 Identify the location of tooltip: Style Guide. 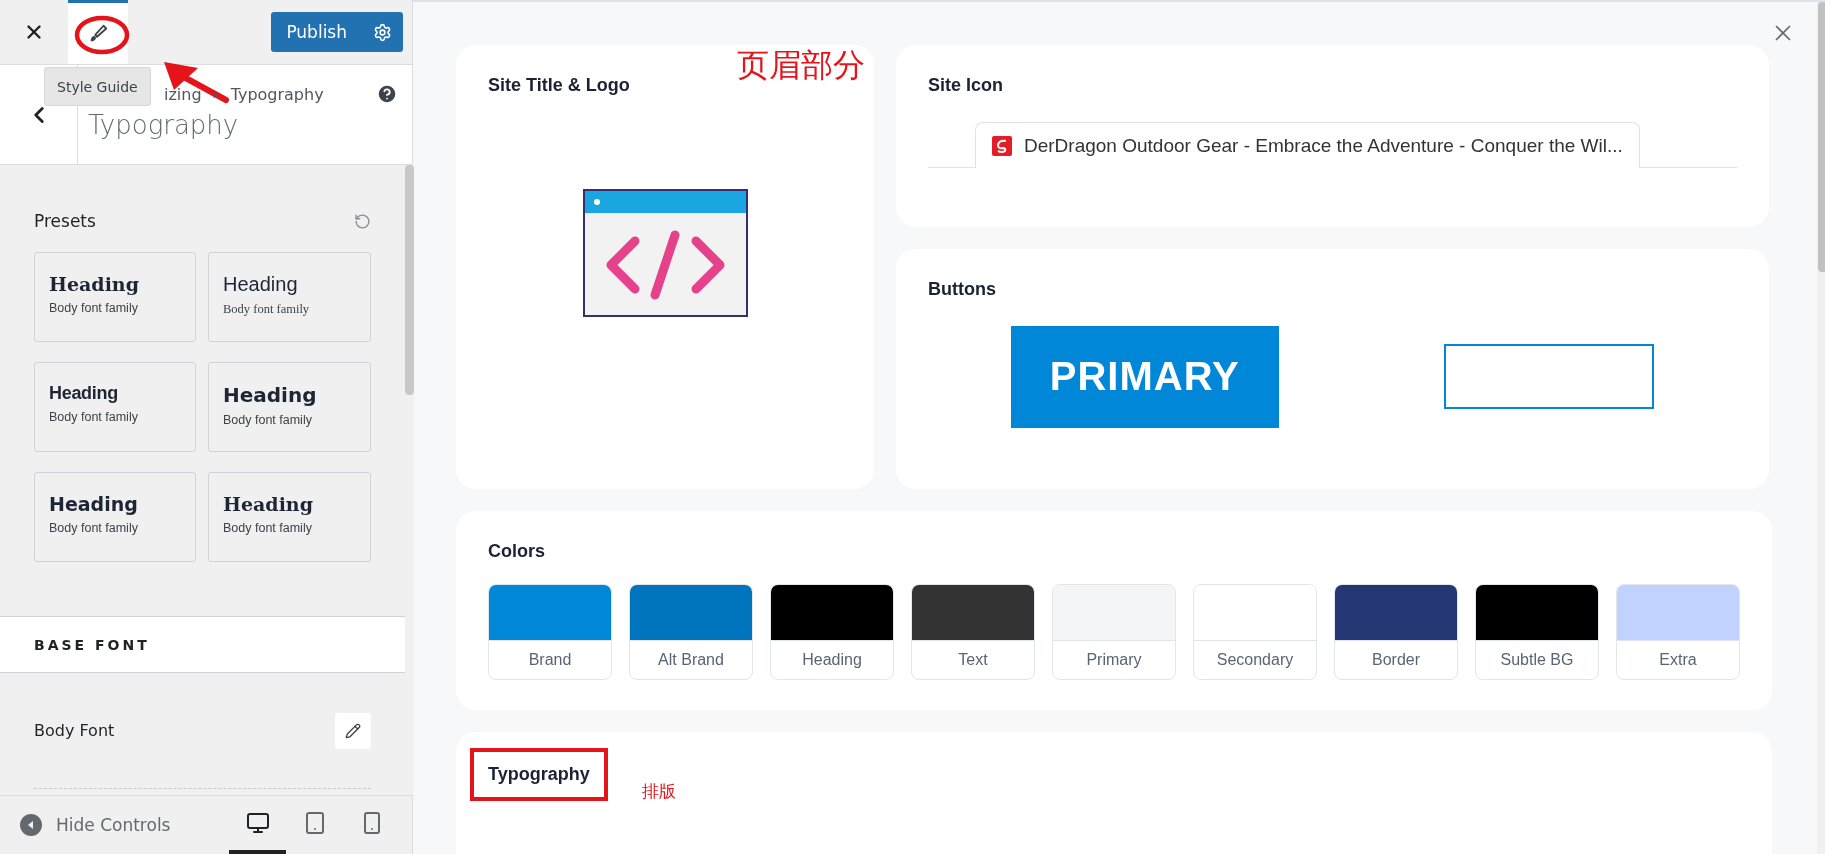
(97, 86).